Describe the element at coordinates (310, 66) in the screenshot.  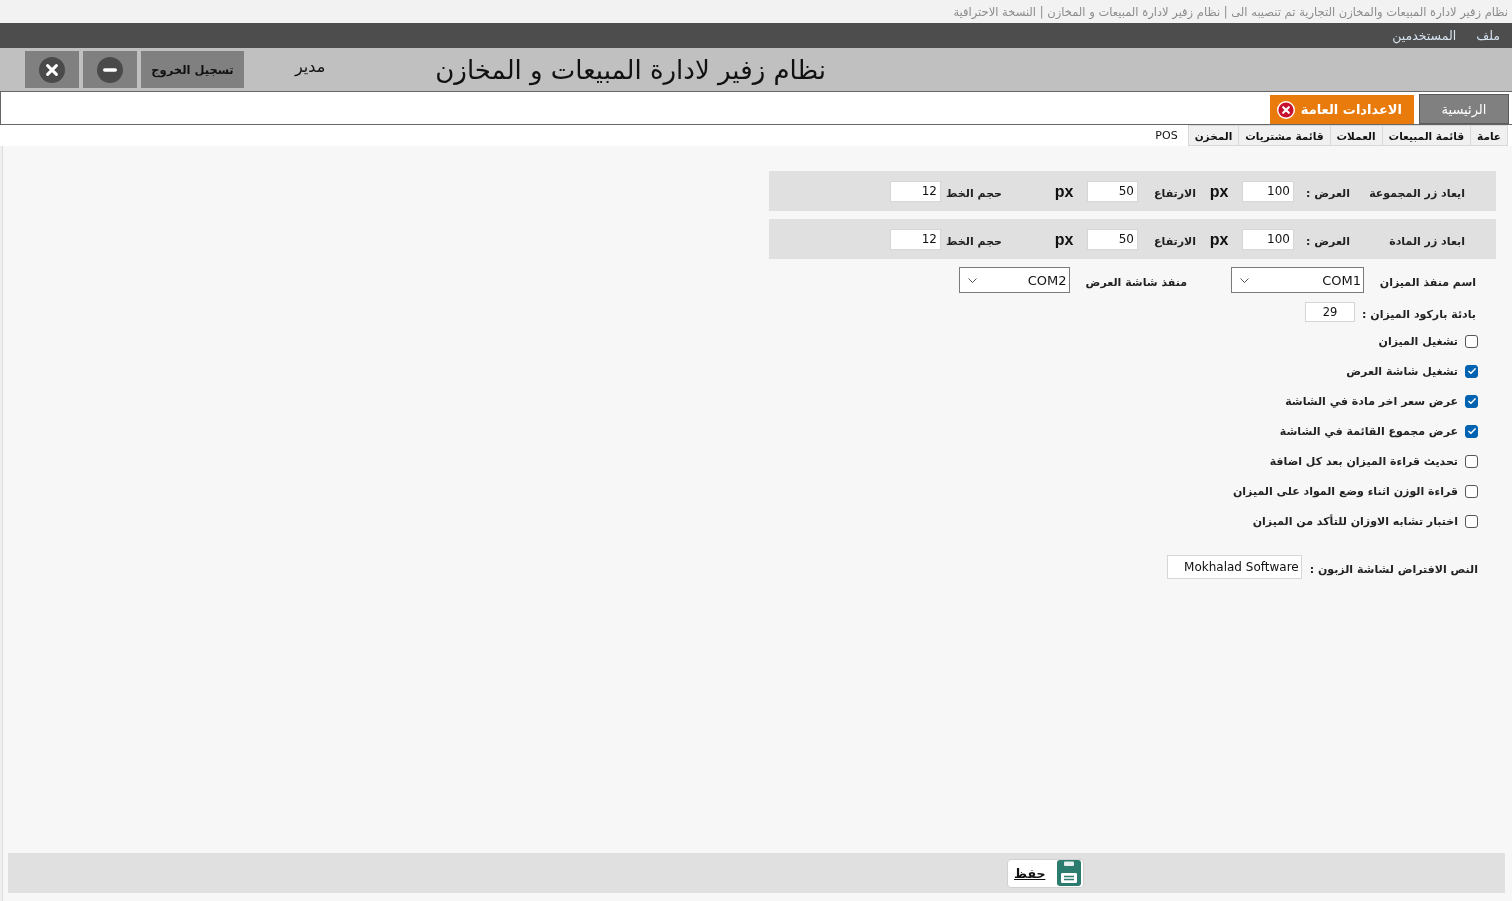
I see `user-name: مدير` at that location.